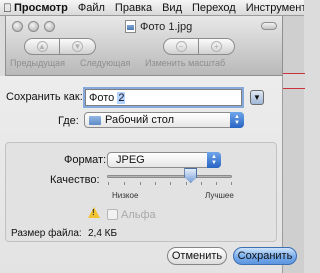 The width and height of the screenshot is (320, 273). I want to click on title-bar: Фото 1.jpg, so click(144, 27).